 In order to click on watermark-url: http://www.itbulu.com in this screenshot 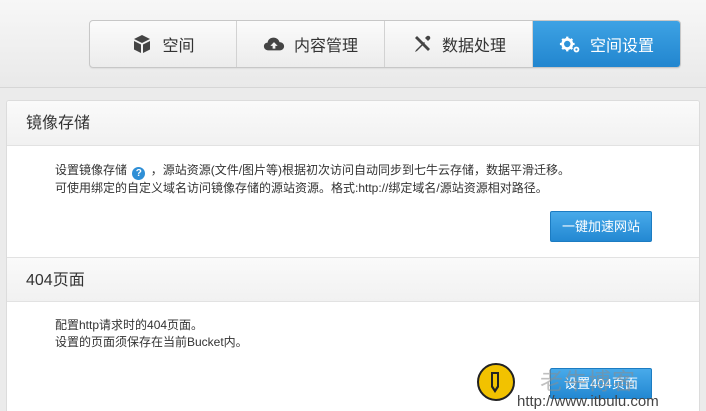, I will do `click(588, 401)`.